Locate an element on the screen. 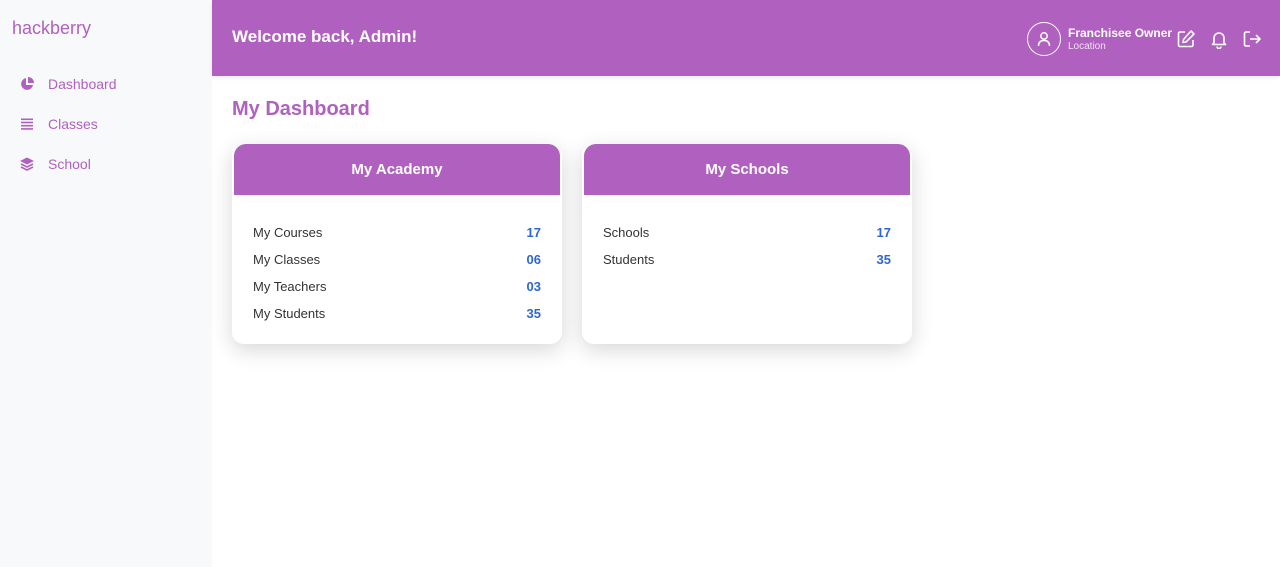  stat-label: My Students is located at coordinates (289, 313).